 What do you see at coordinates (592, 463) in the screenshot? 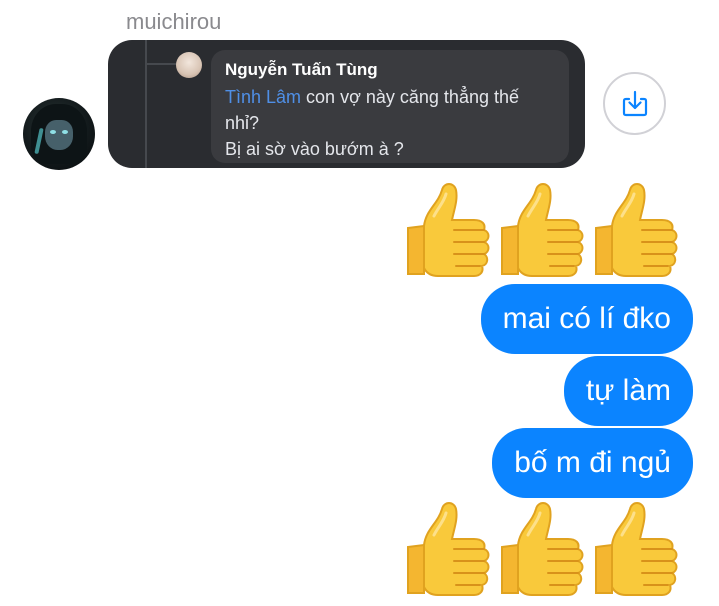
I see `message-bubble: bố m đi ngủ` at bounding box center [592, 463].